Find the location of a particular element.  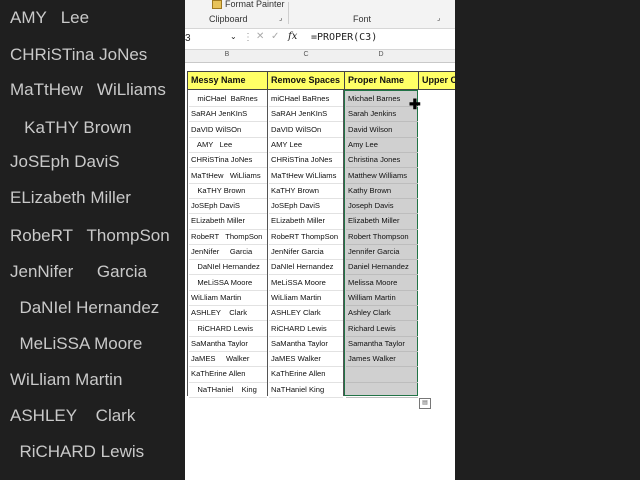

formula-input: =PROPER(C3) is located at coordinates (344, 37).